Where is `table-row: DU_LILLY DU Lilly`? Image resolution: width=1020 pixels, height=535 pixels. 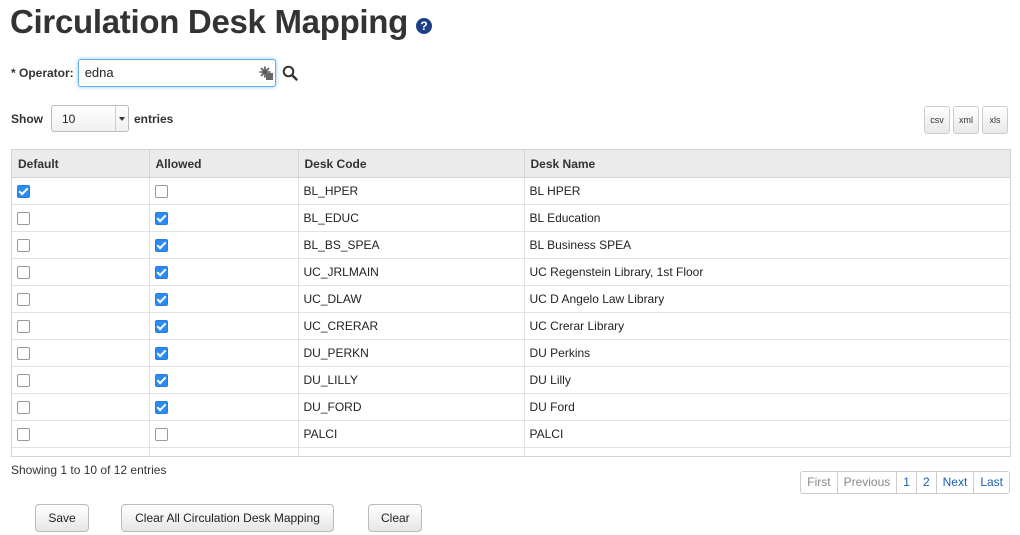 table-row: DU_LILLY DU Lilly is located at coordinates (511, 380).